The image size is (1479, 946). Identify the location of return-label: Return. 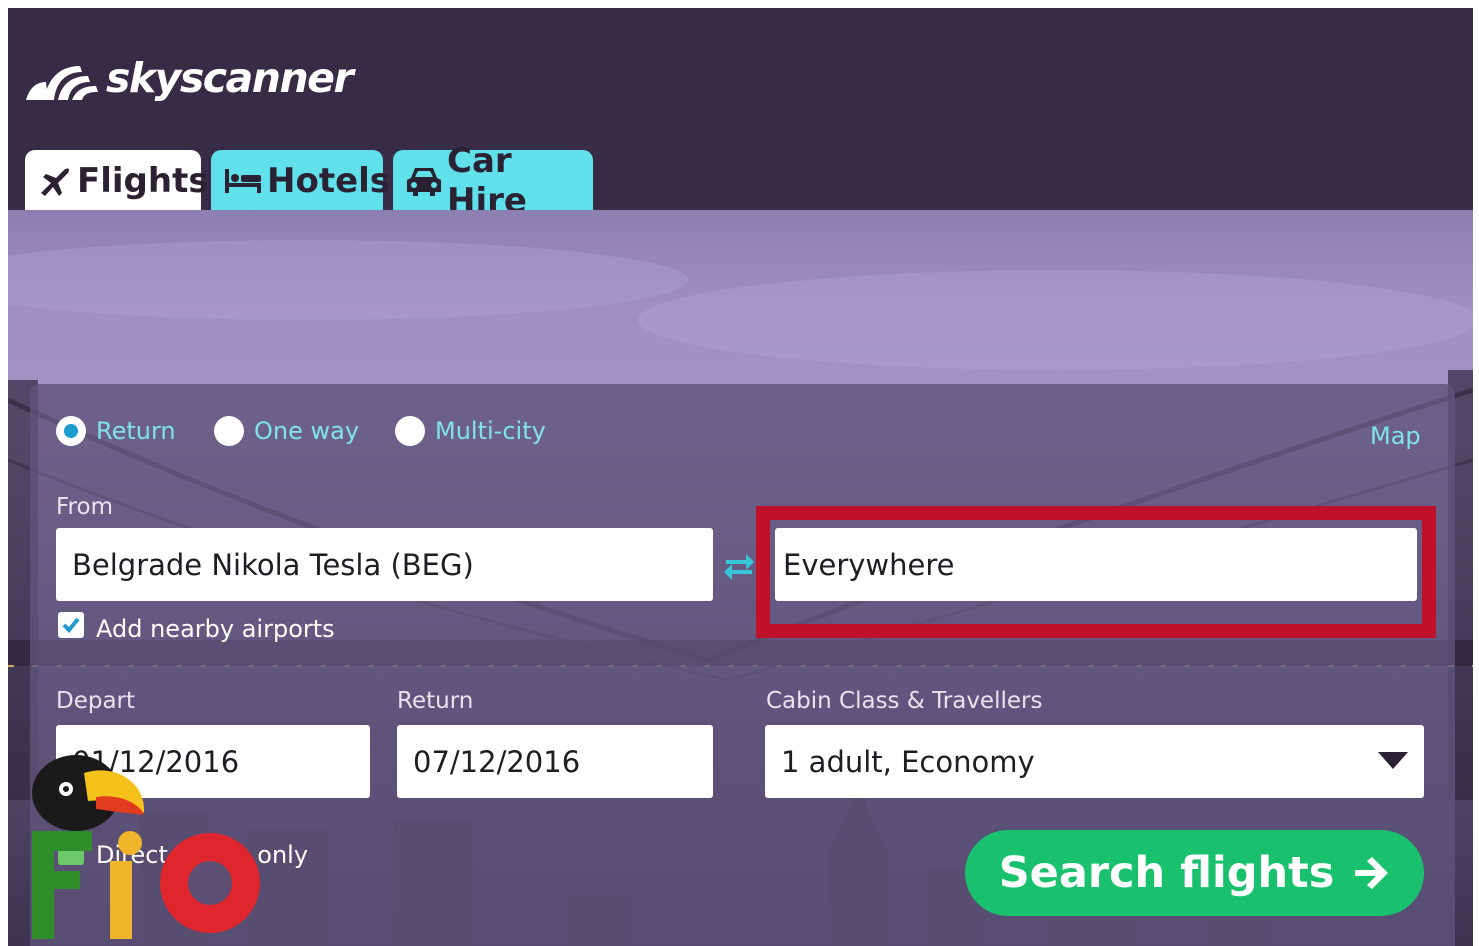
(435, 701).